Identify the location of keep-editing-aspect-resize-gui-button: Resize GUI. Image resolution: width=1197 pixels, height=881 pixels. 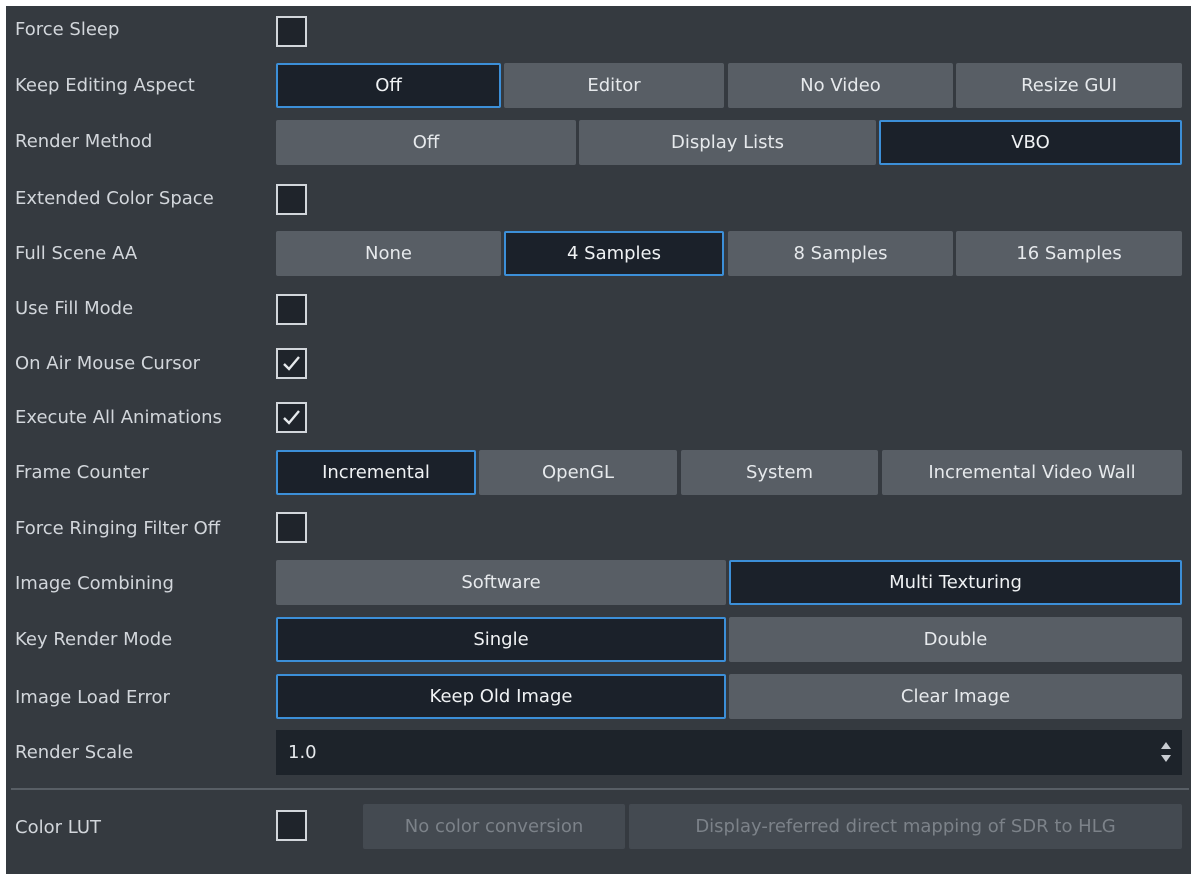
(1069, 85).